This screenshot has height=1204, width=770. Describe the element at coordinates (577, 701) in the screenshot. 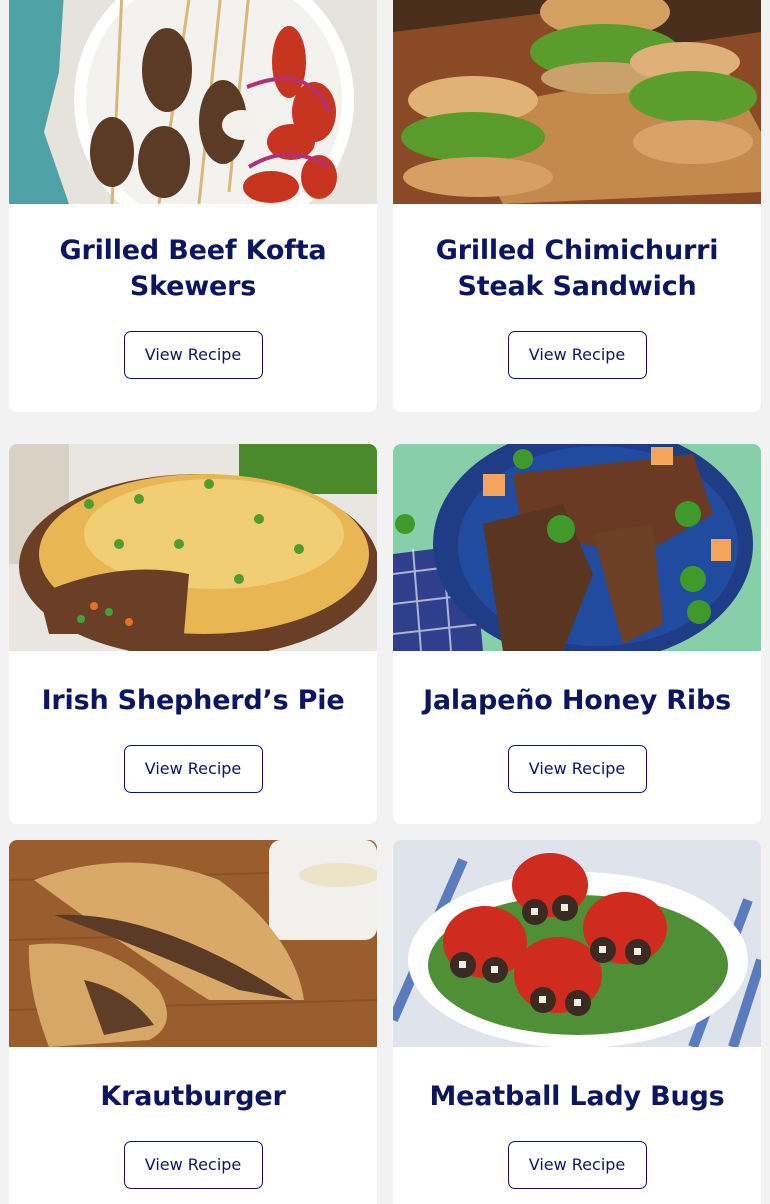

I see `recipe-title: Jalapeño Honey Ribs` at that location.